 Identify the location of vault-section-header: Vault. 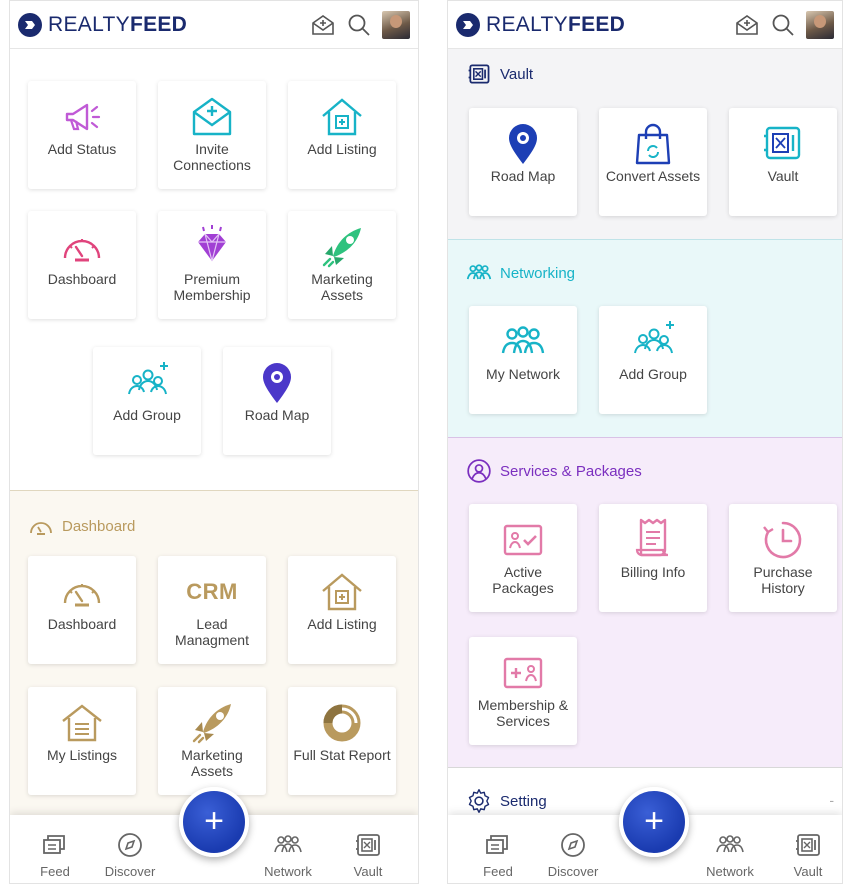
(499, 74).